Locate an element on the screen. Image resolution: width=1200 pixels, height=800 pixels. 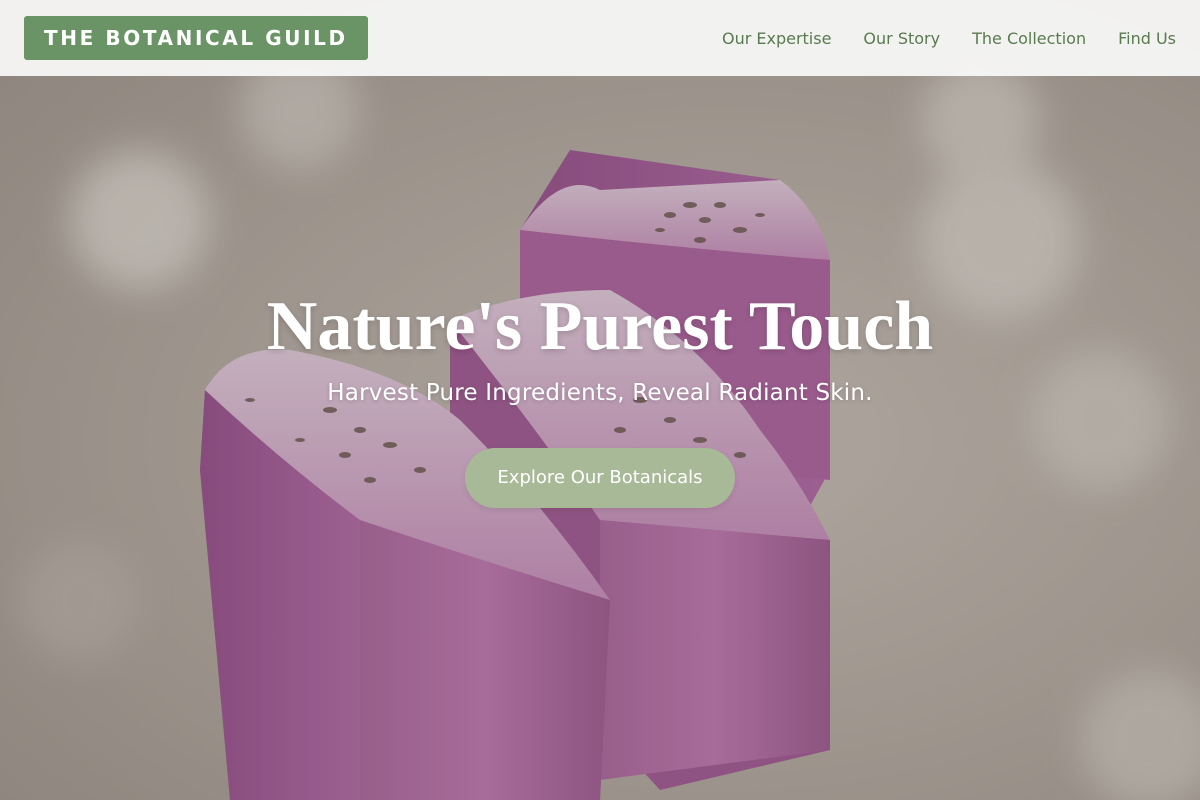
brand-logo: THE BOTANICAL GUILD is located at coordinates (196, 38).